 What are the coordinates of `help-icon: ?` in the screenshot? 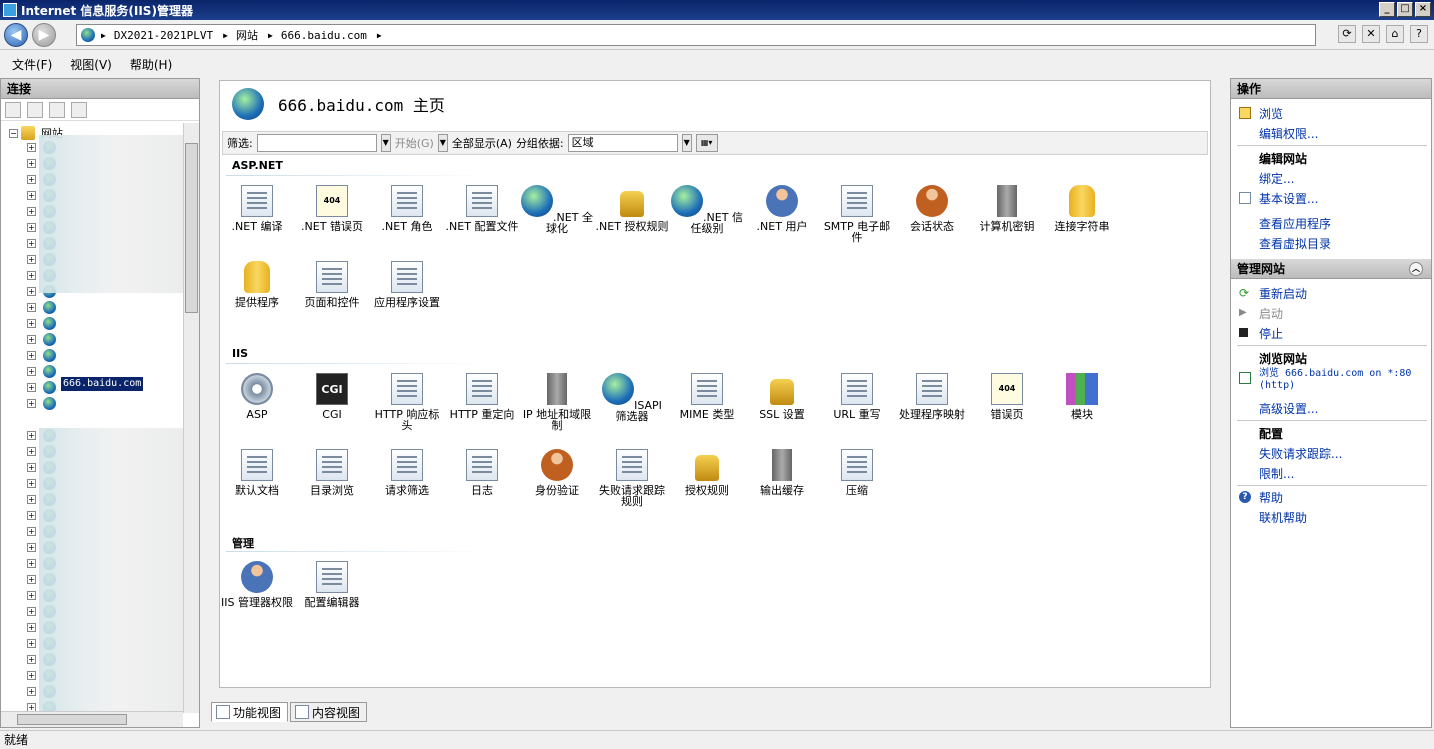 It's located at (1419, 34).